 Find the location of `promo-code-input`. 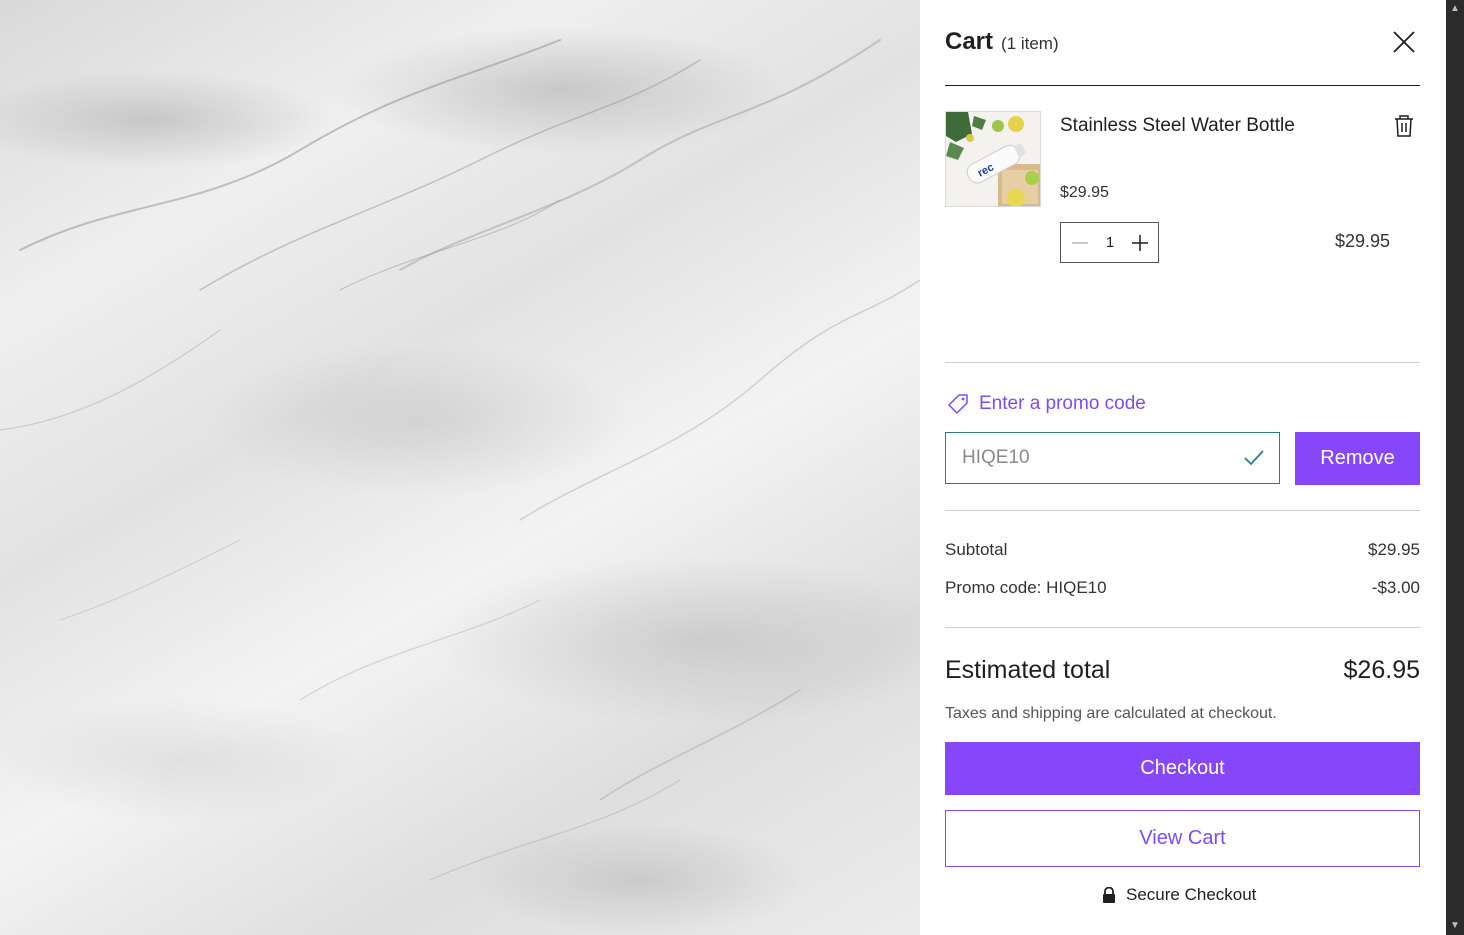

promo-code-input is located at coordinates (1091, 458).